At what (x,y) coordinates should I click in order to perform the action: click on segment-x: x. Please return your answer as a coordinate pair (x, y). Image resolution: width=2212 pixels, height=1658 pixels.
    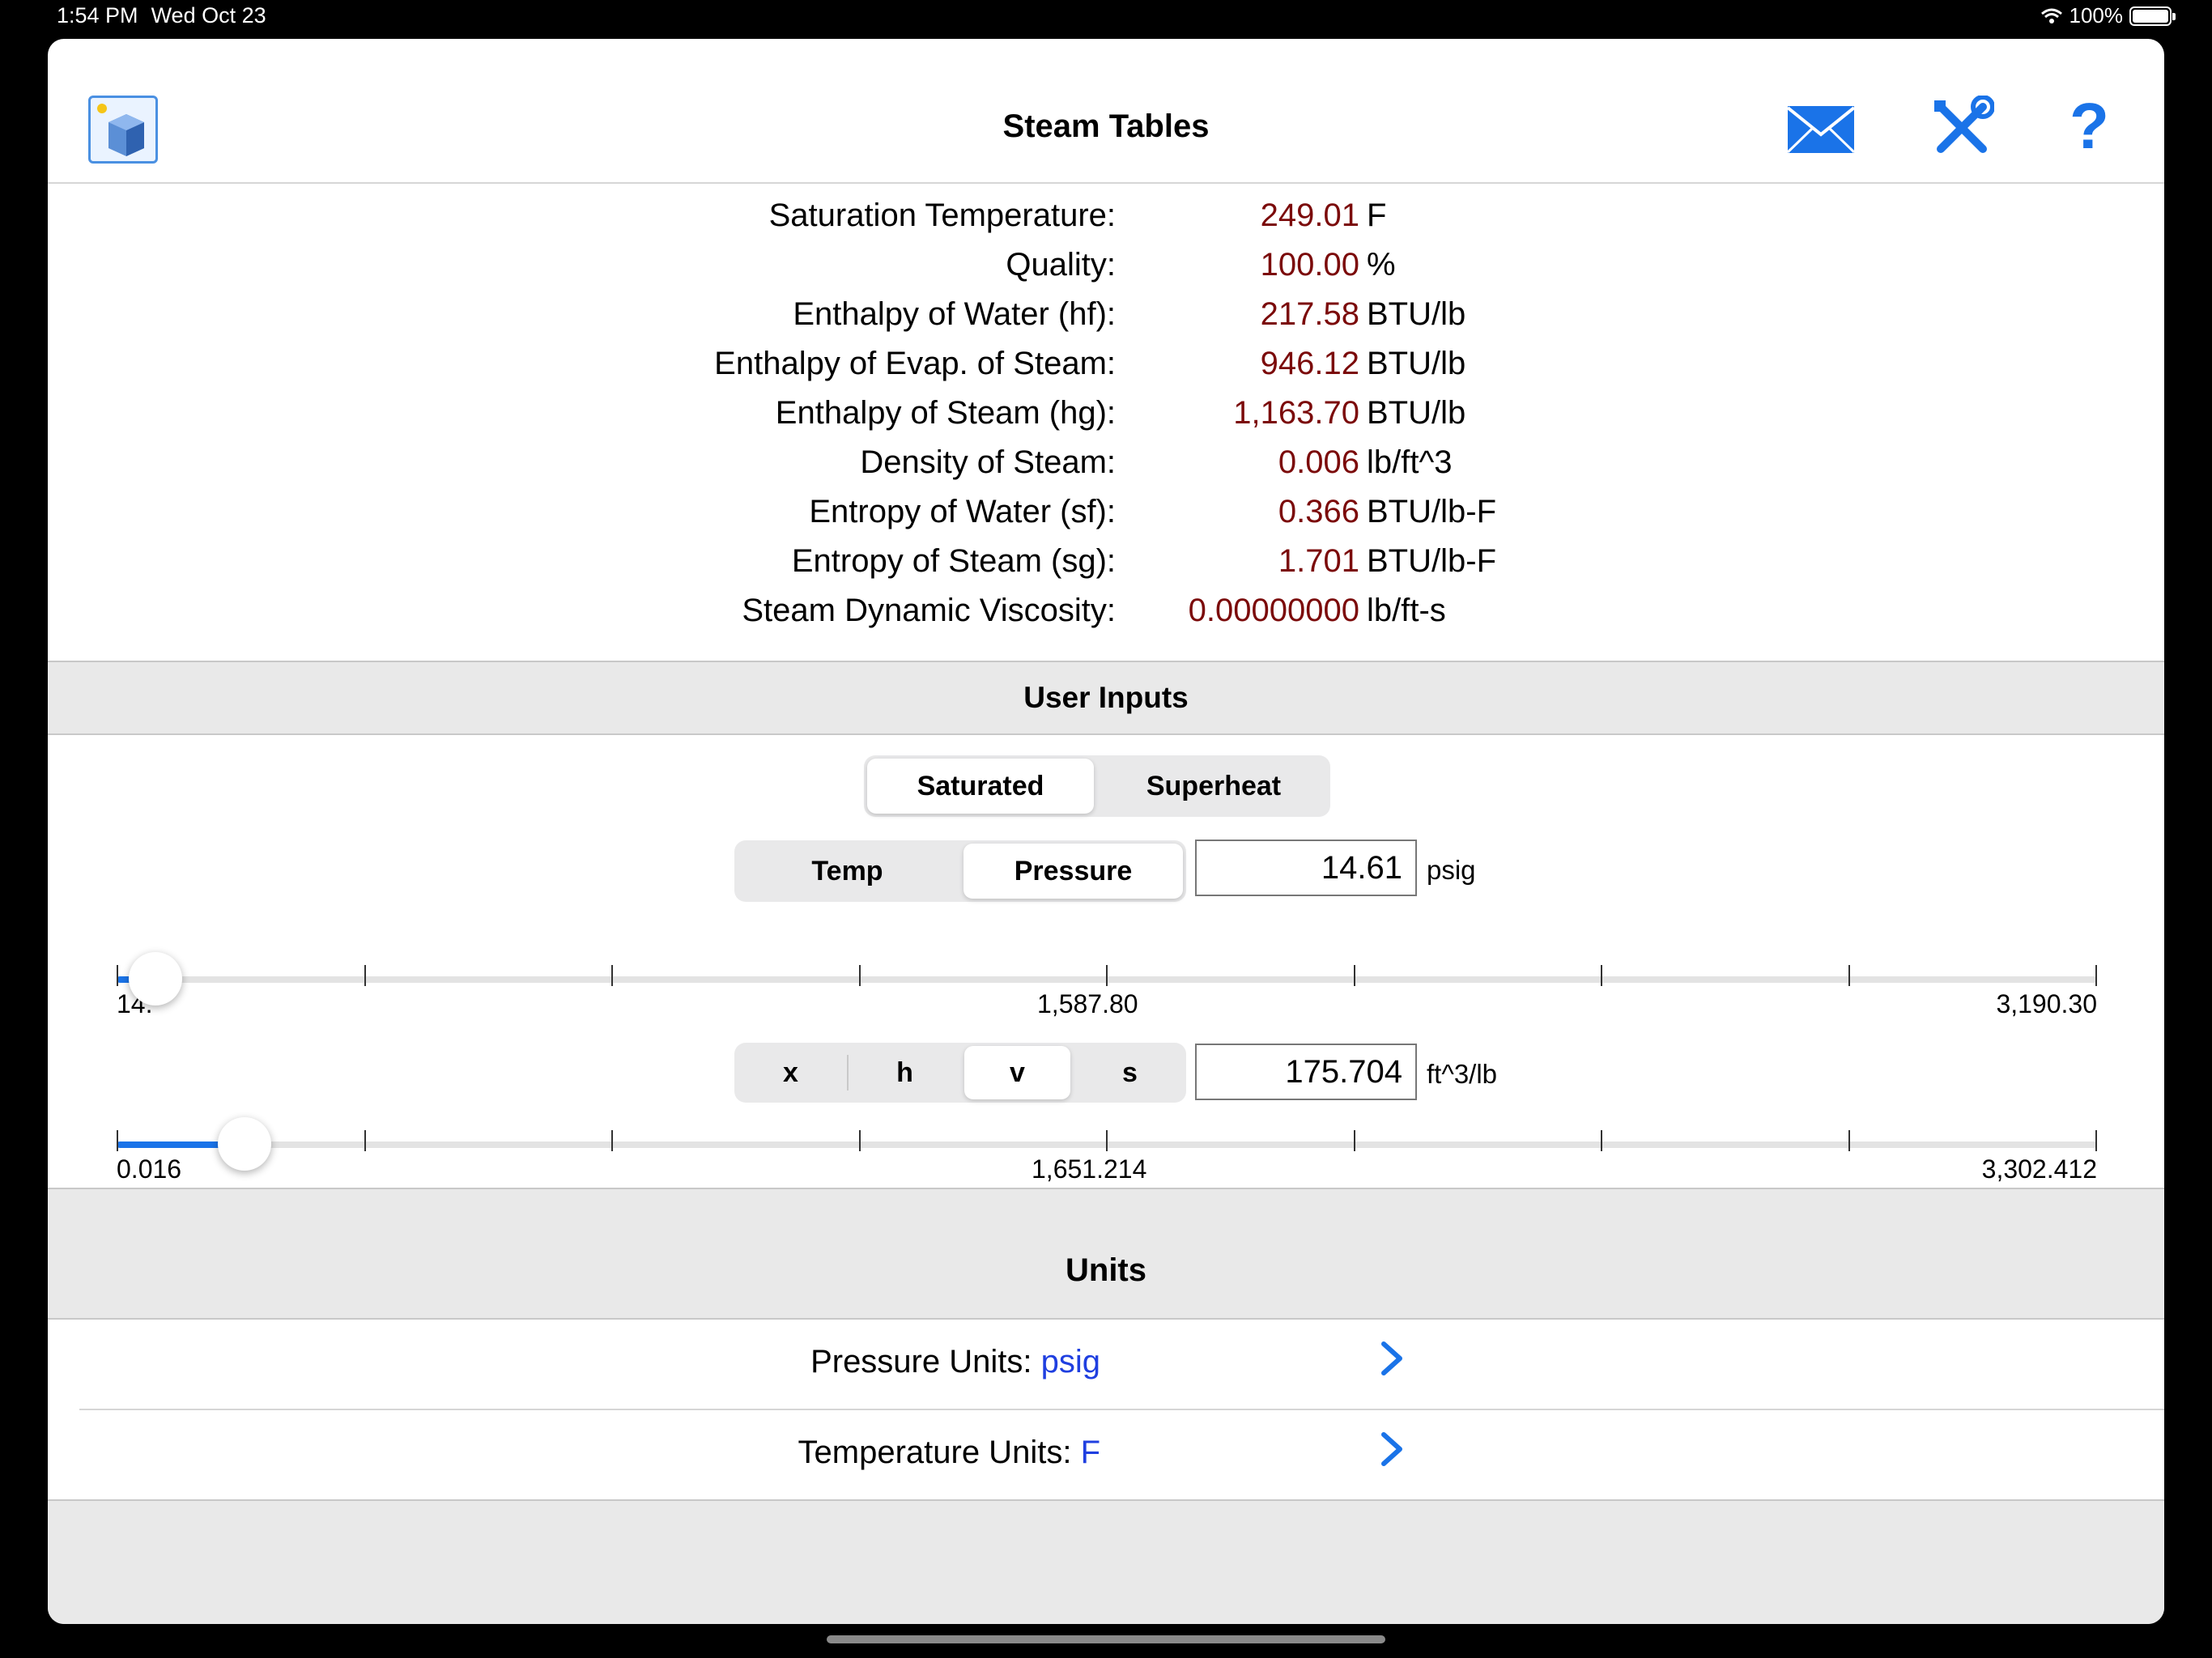
    Looking at the image, I should click on (791, 1072).